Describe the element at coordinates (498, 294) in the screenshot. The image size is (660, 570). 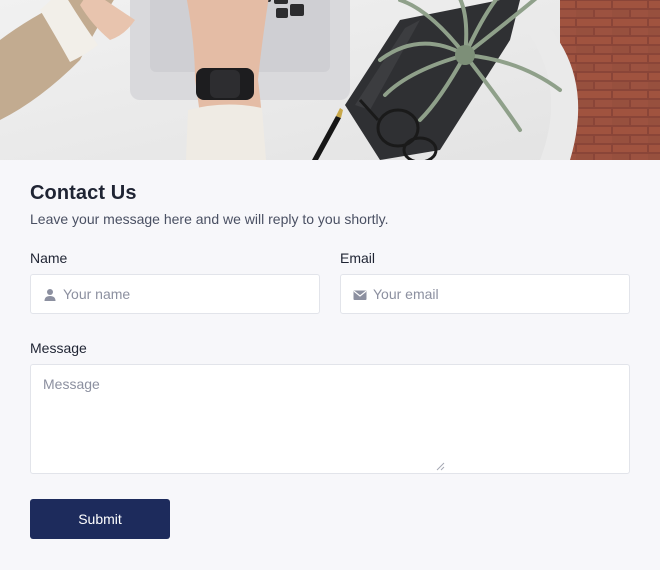
I see `email-input` at that location.